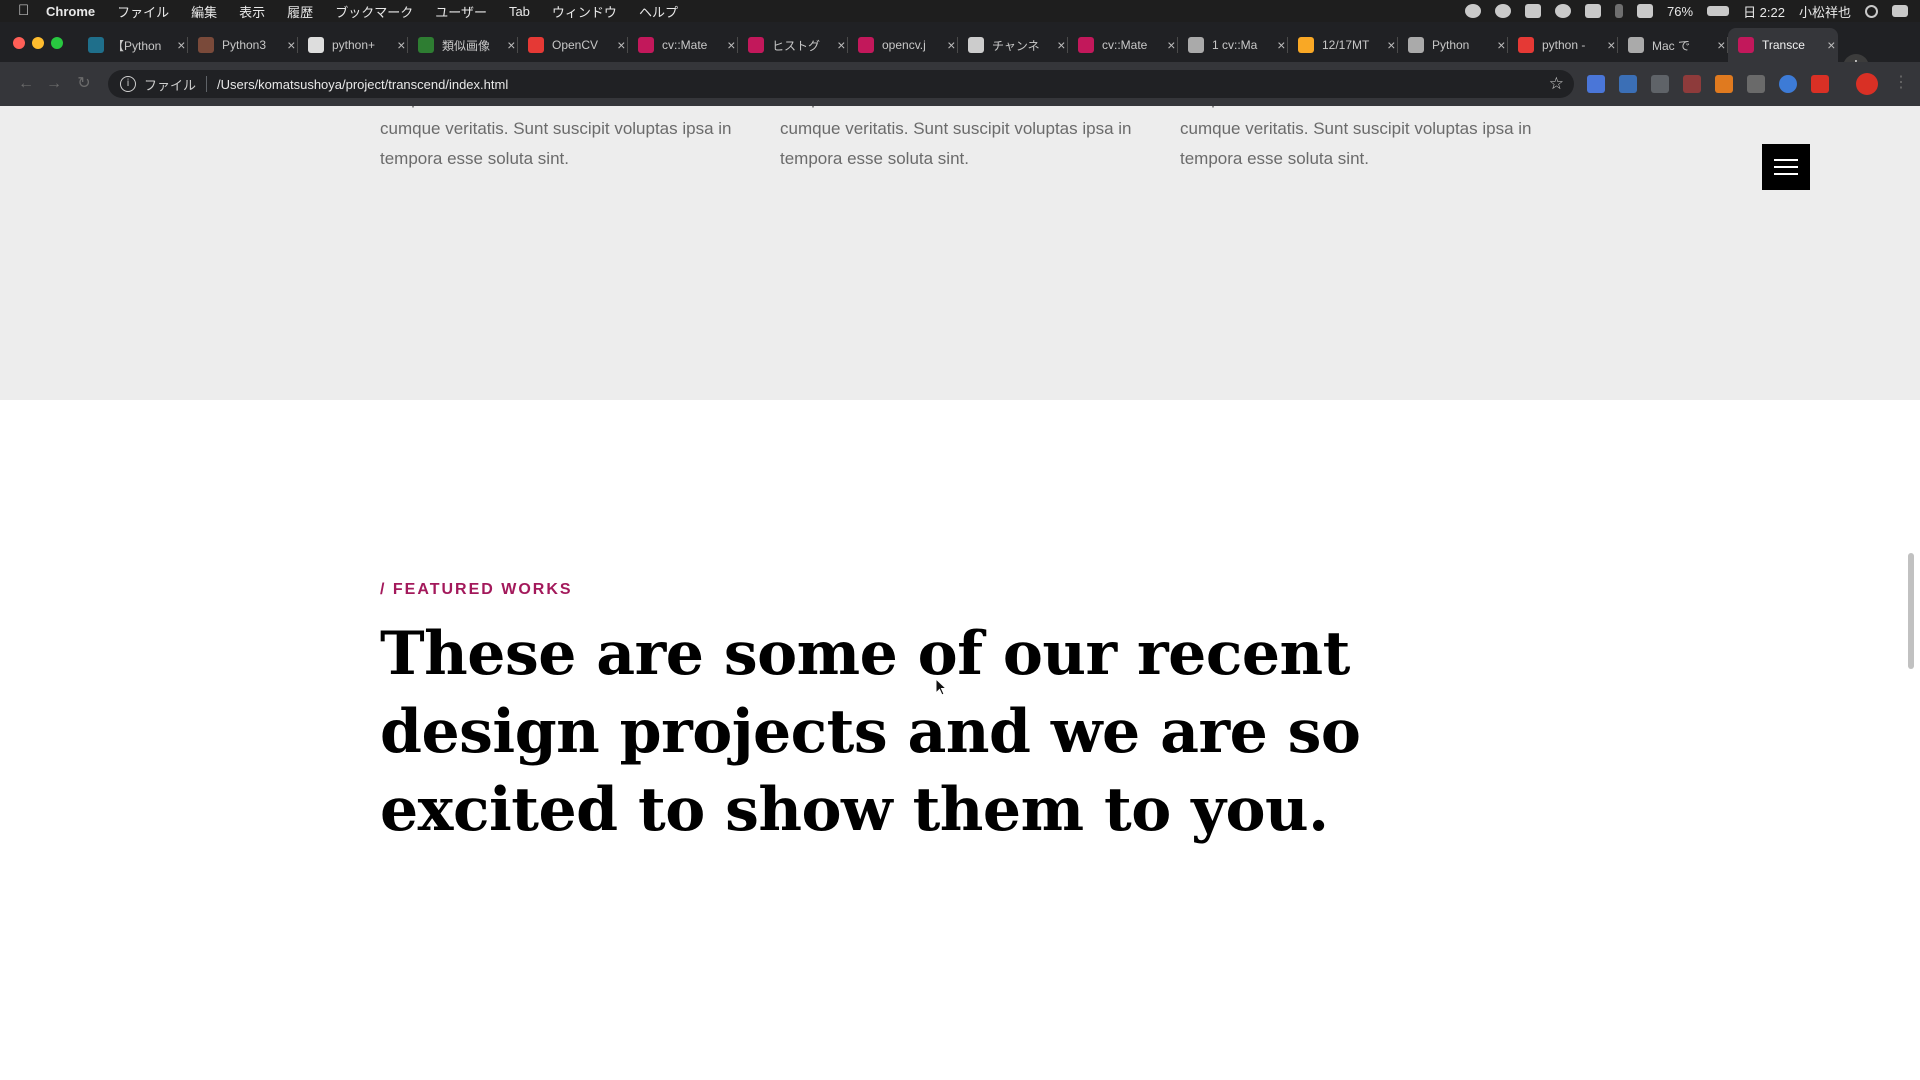 The height and width of the screenshot is (1080, 1920). What do you see at coordinates (461, 11) in the screenshot?
I see `menu-user: ユーザー` at bounding box center [461, 11].